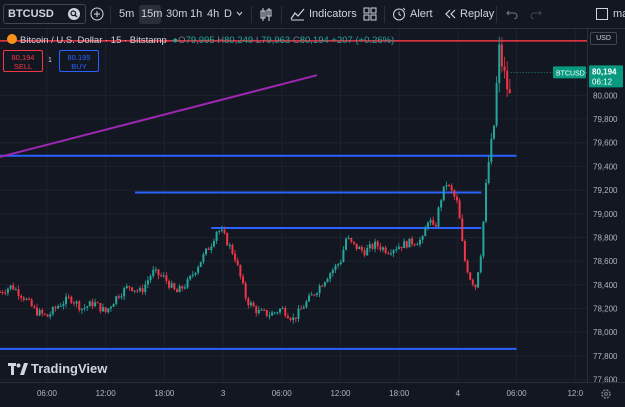  What do you see at coordinates (606, 394) in the screenshot?
I see `gear-icon` at bounding box center [606, 394].